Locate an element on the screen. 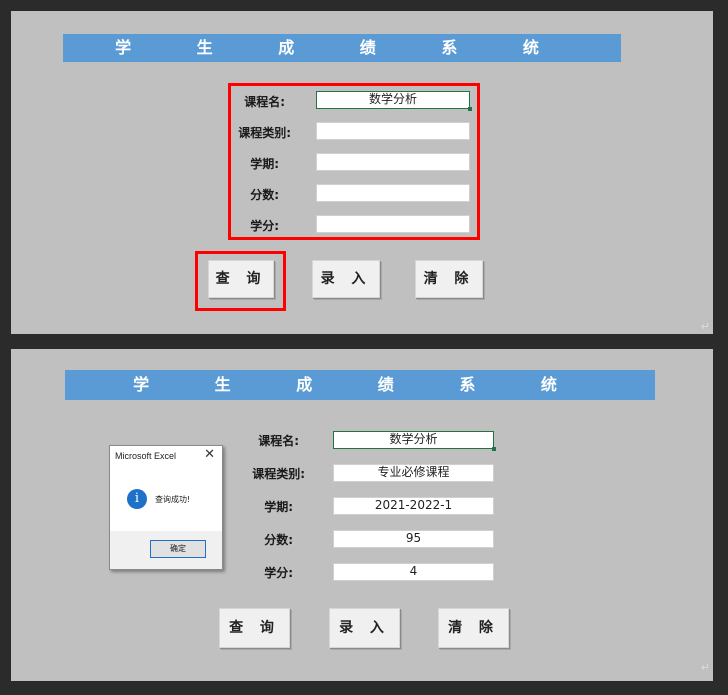 Image resolution: width=728 pixels, height=695 pixels. score-field is located at coordinates (393, 193).